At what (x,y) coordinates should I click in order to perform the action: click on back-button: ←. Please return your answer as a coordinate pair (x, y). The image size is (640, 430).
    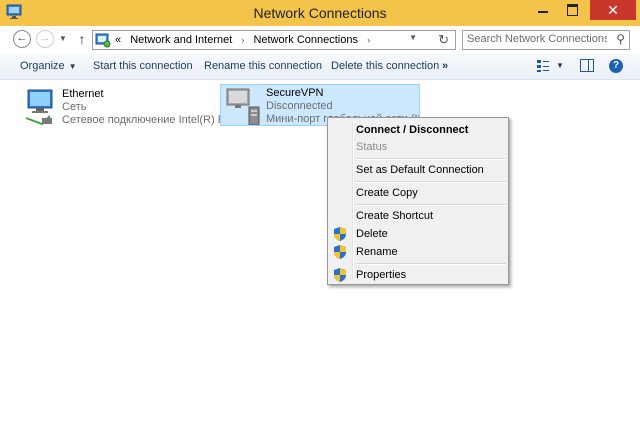
    Looking at the image, I should click on (22, 39).